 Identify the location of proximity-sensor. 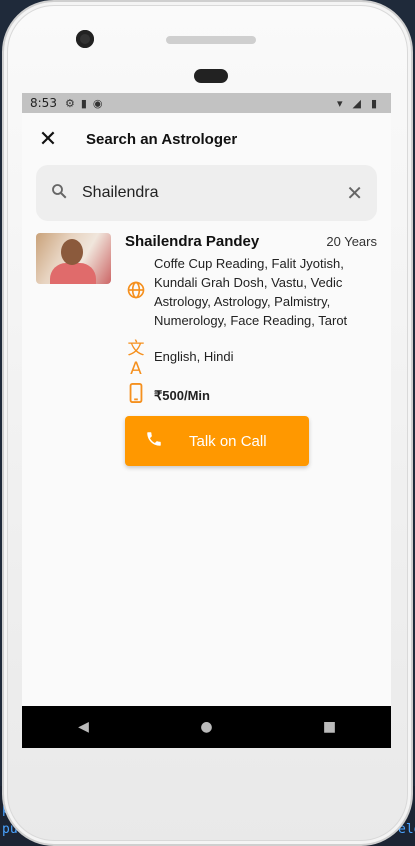
(211, 76).